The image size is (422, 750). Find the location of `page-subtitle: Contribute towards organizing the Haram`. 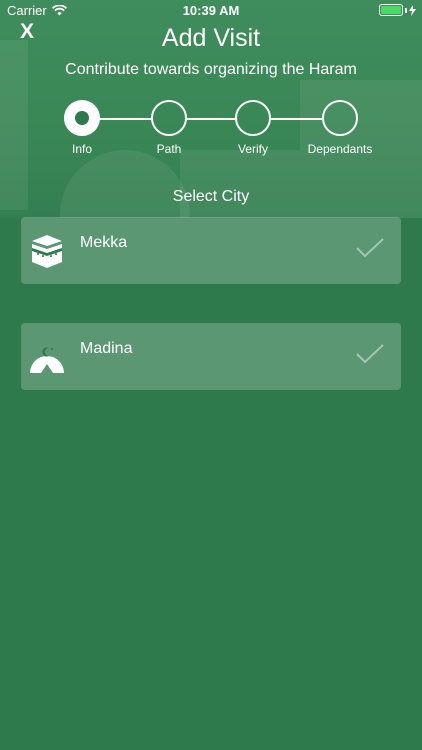

page-subtitle: Contribute towards organizing the Haram is located at coordinates (211, 69).